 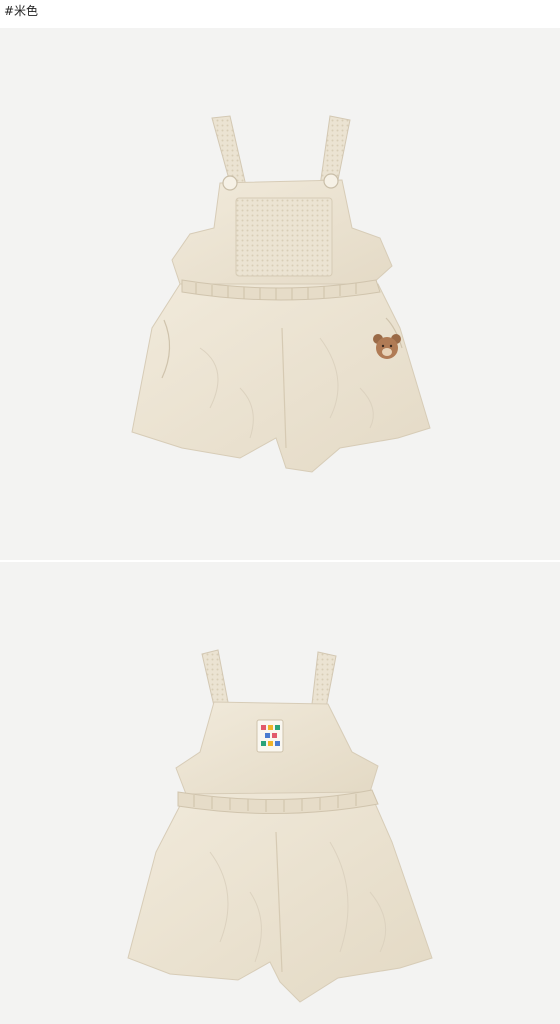 I want to click on left-strap, so click(x=215, y=678).